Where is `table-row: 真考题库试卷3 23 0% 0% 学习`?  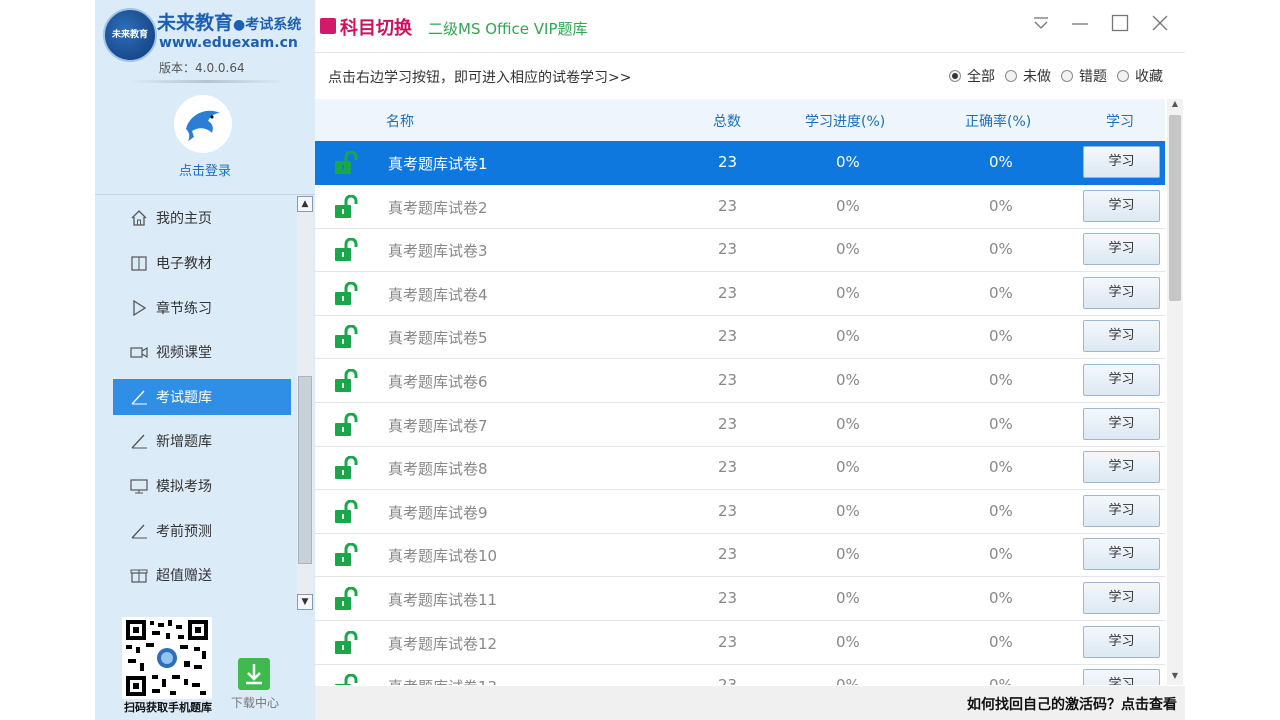 table-row: 真考题库试卷3 23 0% 0% 学习 is located at coordinates (740, 250).